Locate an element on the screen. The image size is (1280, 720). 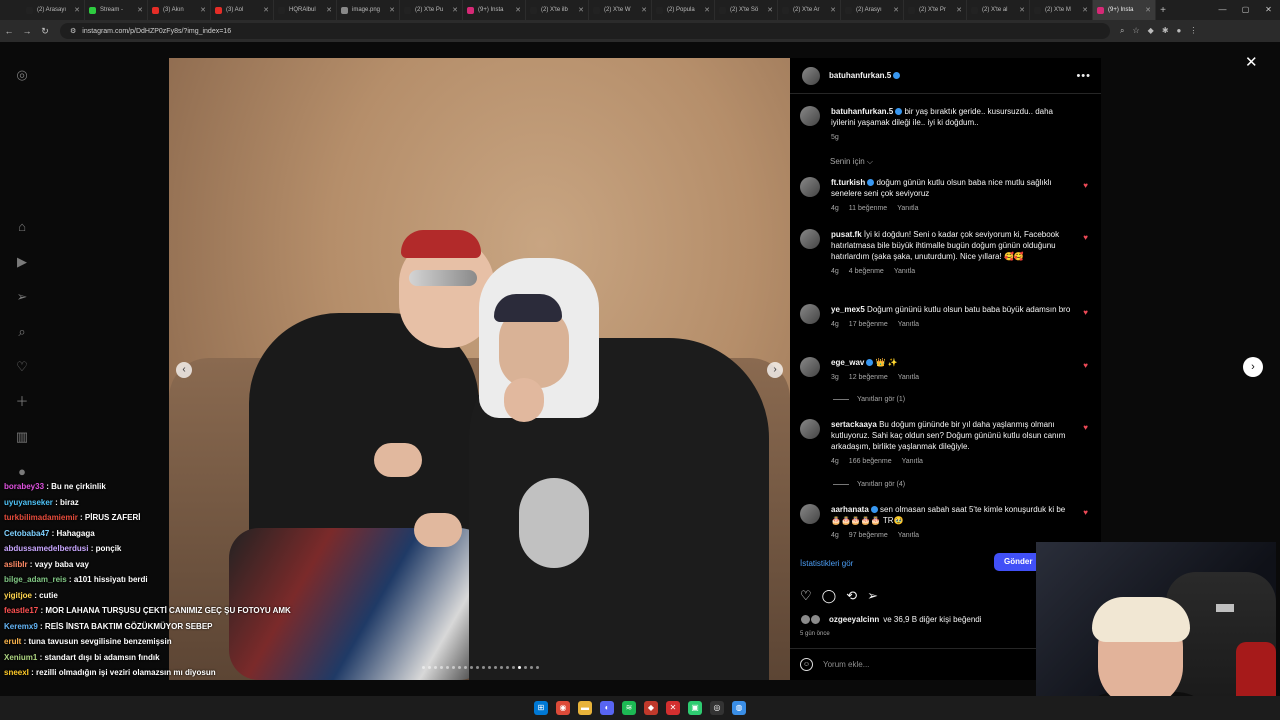
app-icon: ◍ is located at coordinates (739, 708).